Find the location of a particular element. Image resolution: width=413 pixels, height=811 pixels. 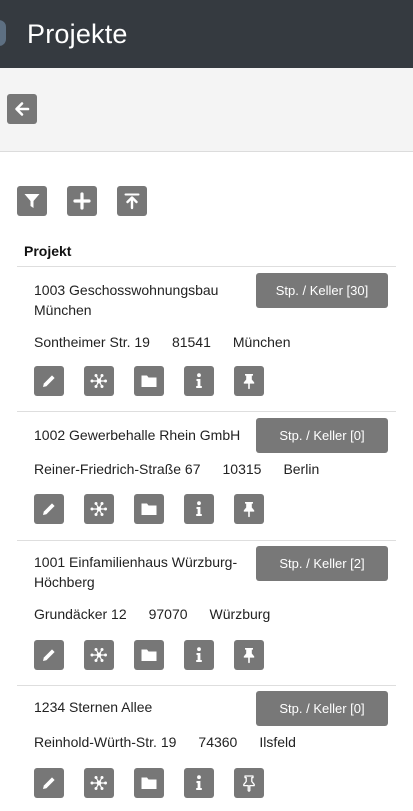

city: Ilsfeld is located at coordinates (277, 742).